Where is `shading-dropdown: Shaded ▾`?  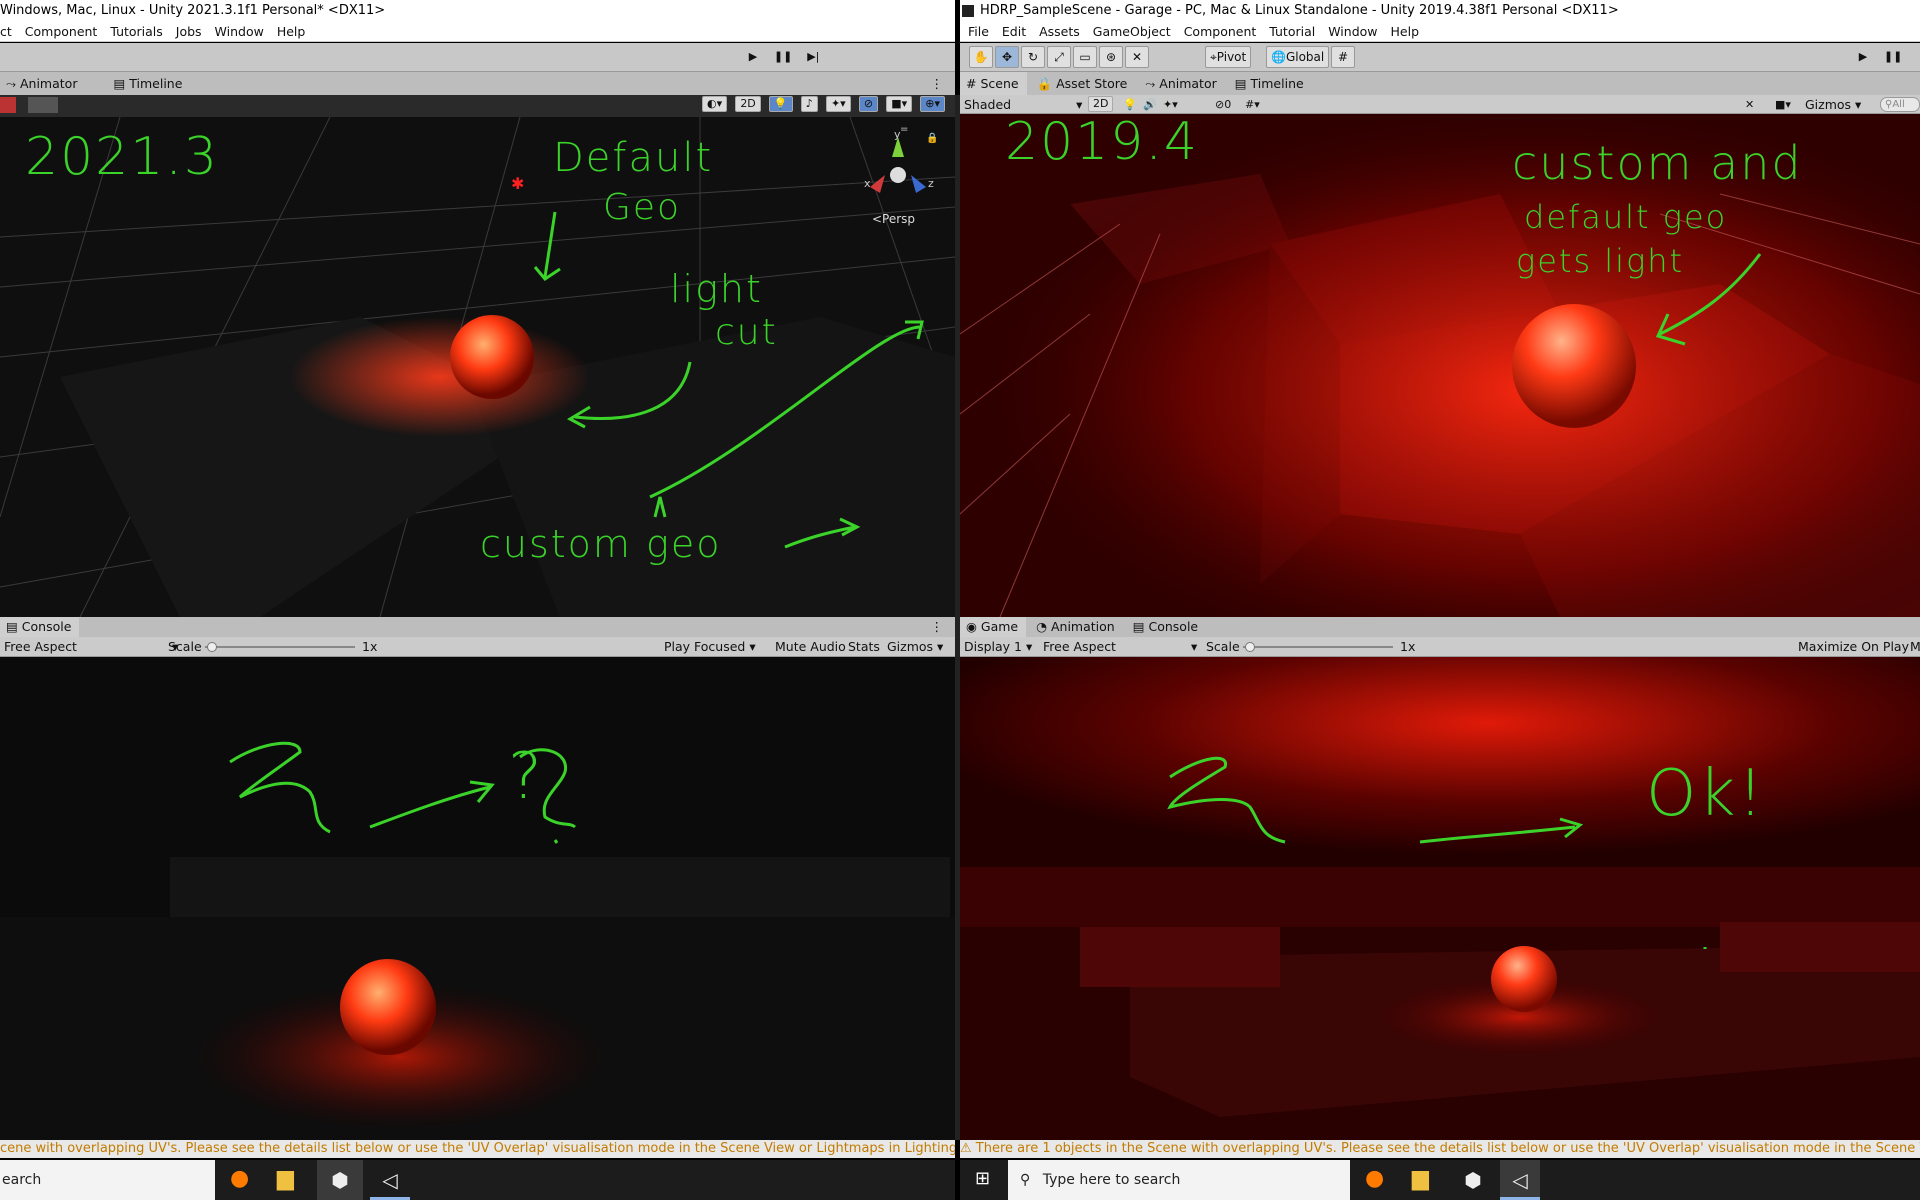
shading-dropdown: Shaded ▾ is located at coordinates (1023, 104).